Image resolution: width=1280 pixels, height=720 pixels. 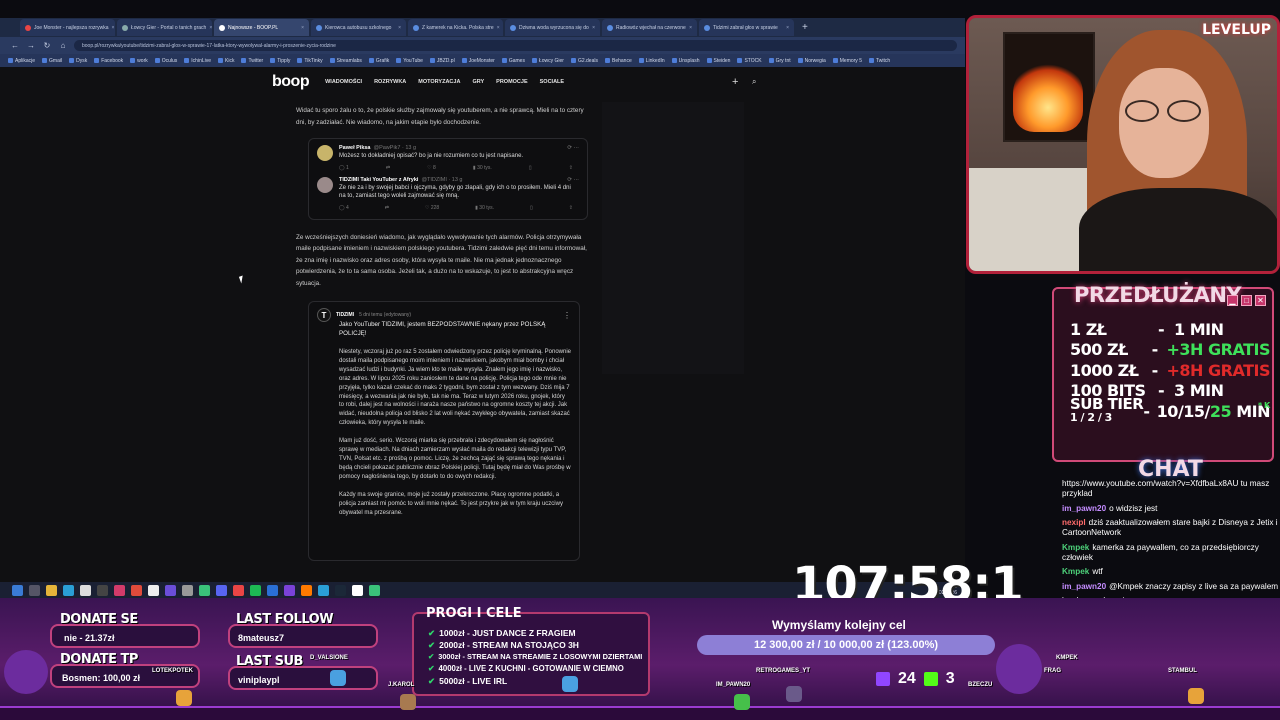 I want to click on discord-icon, so click(x=221, y=590).